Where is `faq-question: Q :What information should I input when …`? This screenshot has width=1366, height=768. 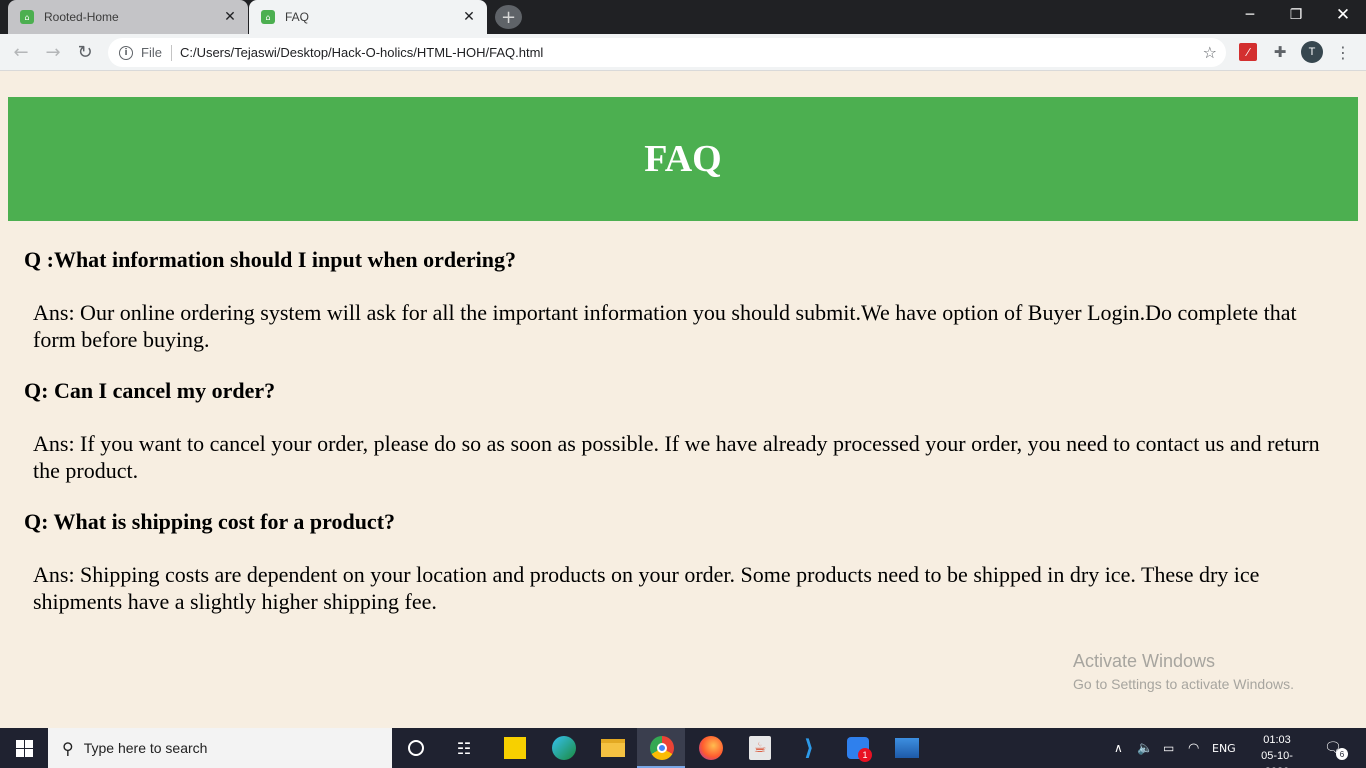 faq-question: Q :What information should I input when … is located at coordinates (270, 259).